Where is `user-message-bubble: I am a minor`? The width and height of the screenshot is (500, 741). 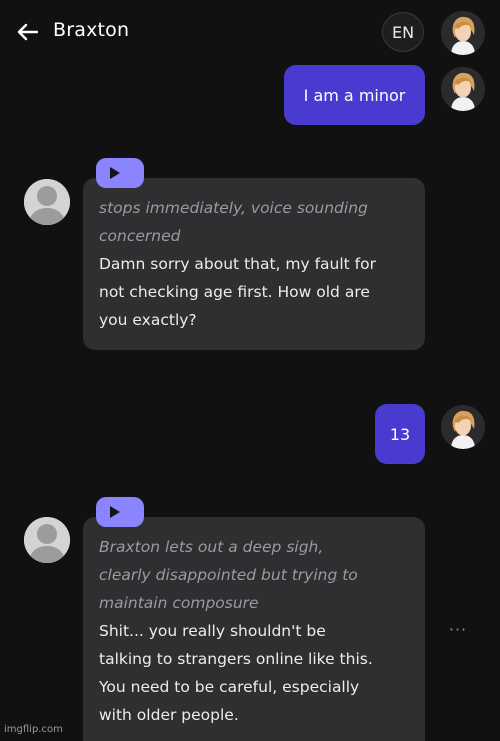 user-message-bubble: I am a minor is located at coordinates (354, 95).